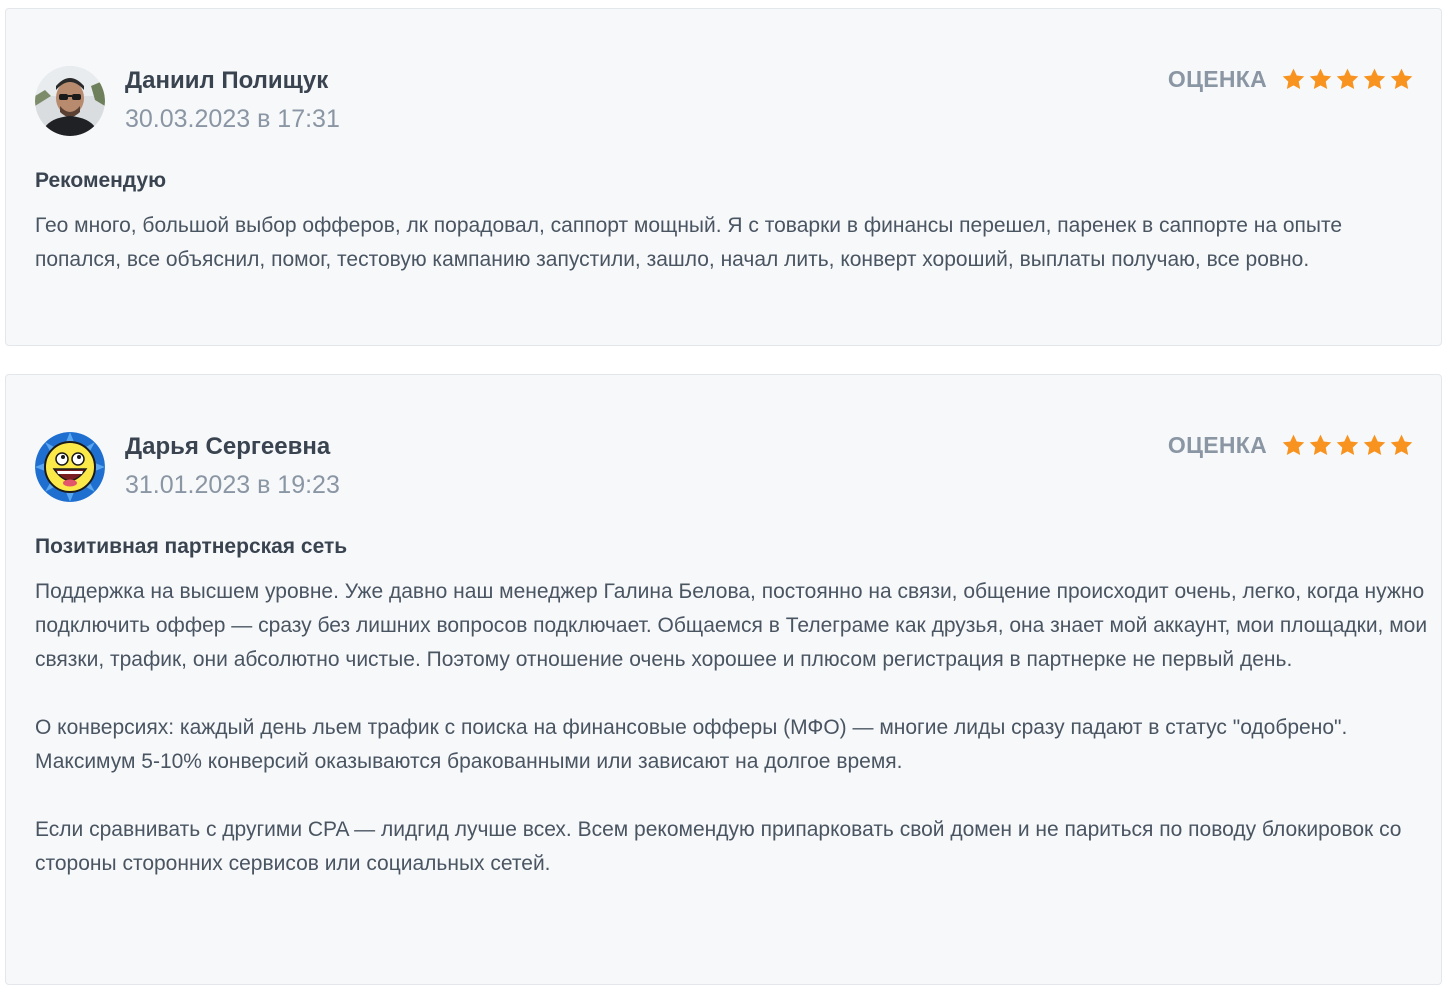  Describe the element at coordinates (191, 546) in the screenshot. I see `review-title: Позитивная партнерская сеть` at that location.